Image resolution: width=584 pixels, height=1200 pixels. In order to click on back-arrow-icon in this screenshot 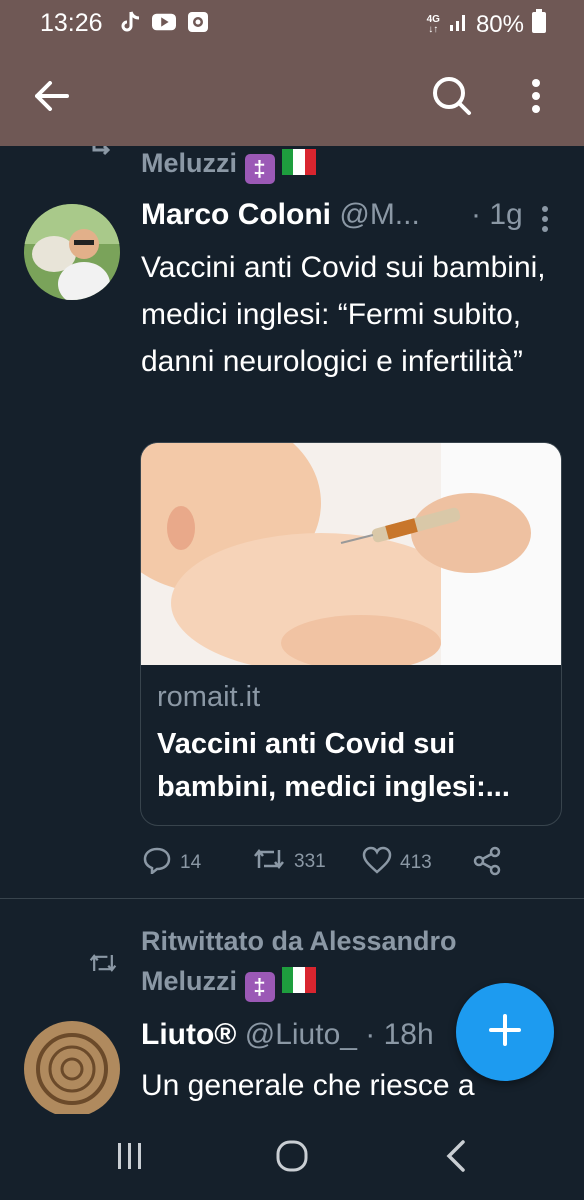, I will do `click(52, 96)`.